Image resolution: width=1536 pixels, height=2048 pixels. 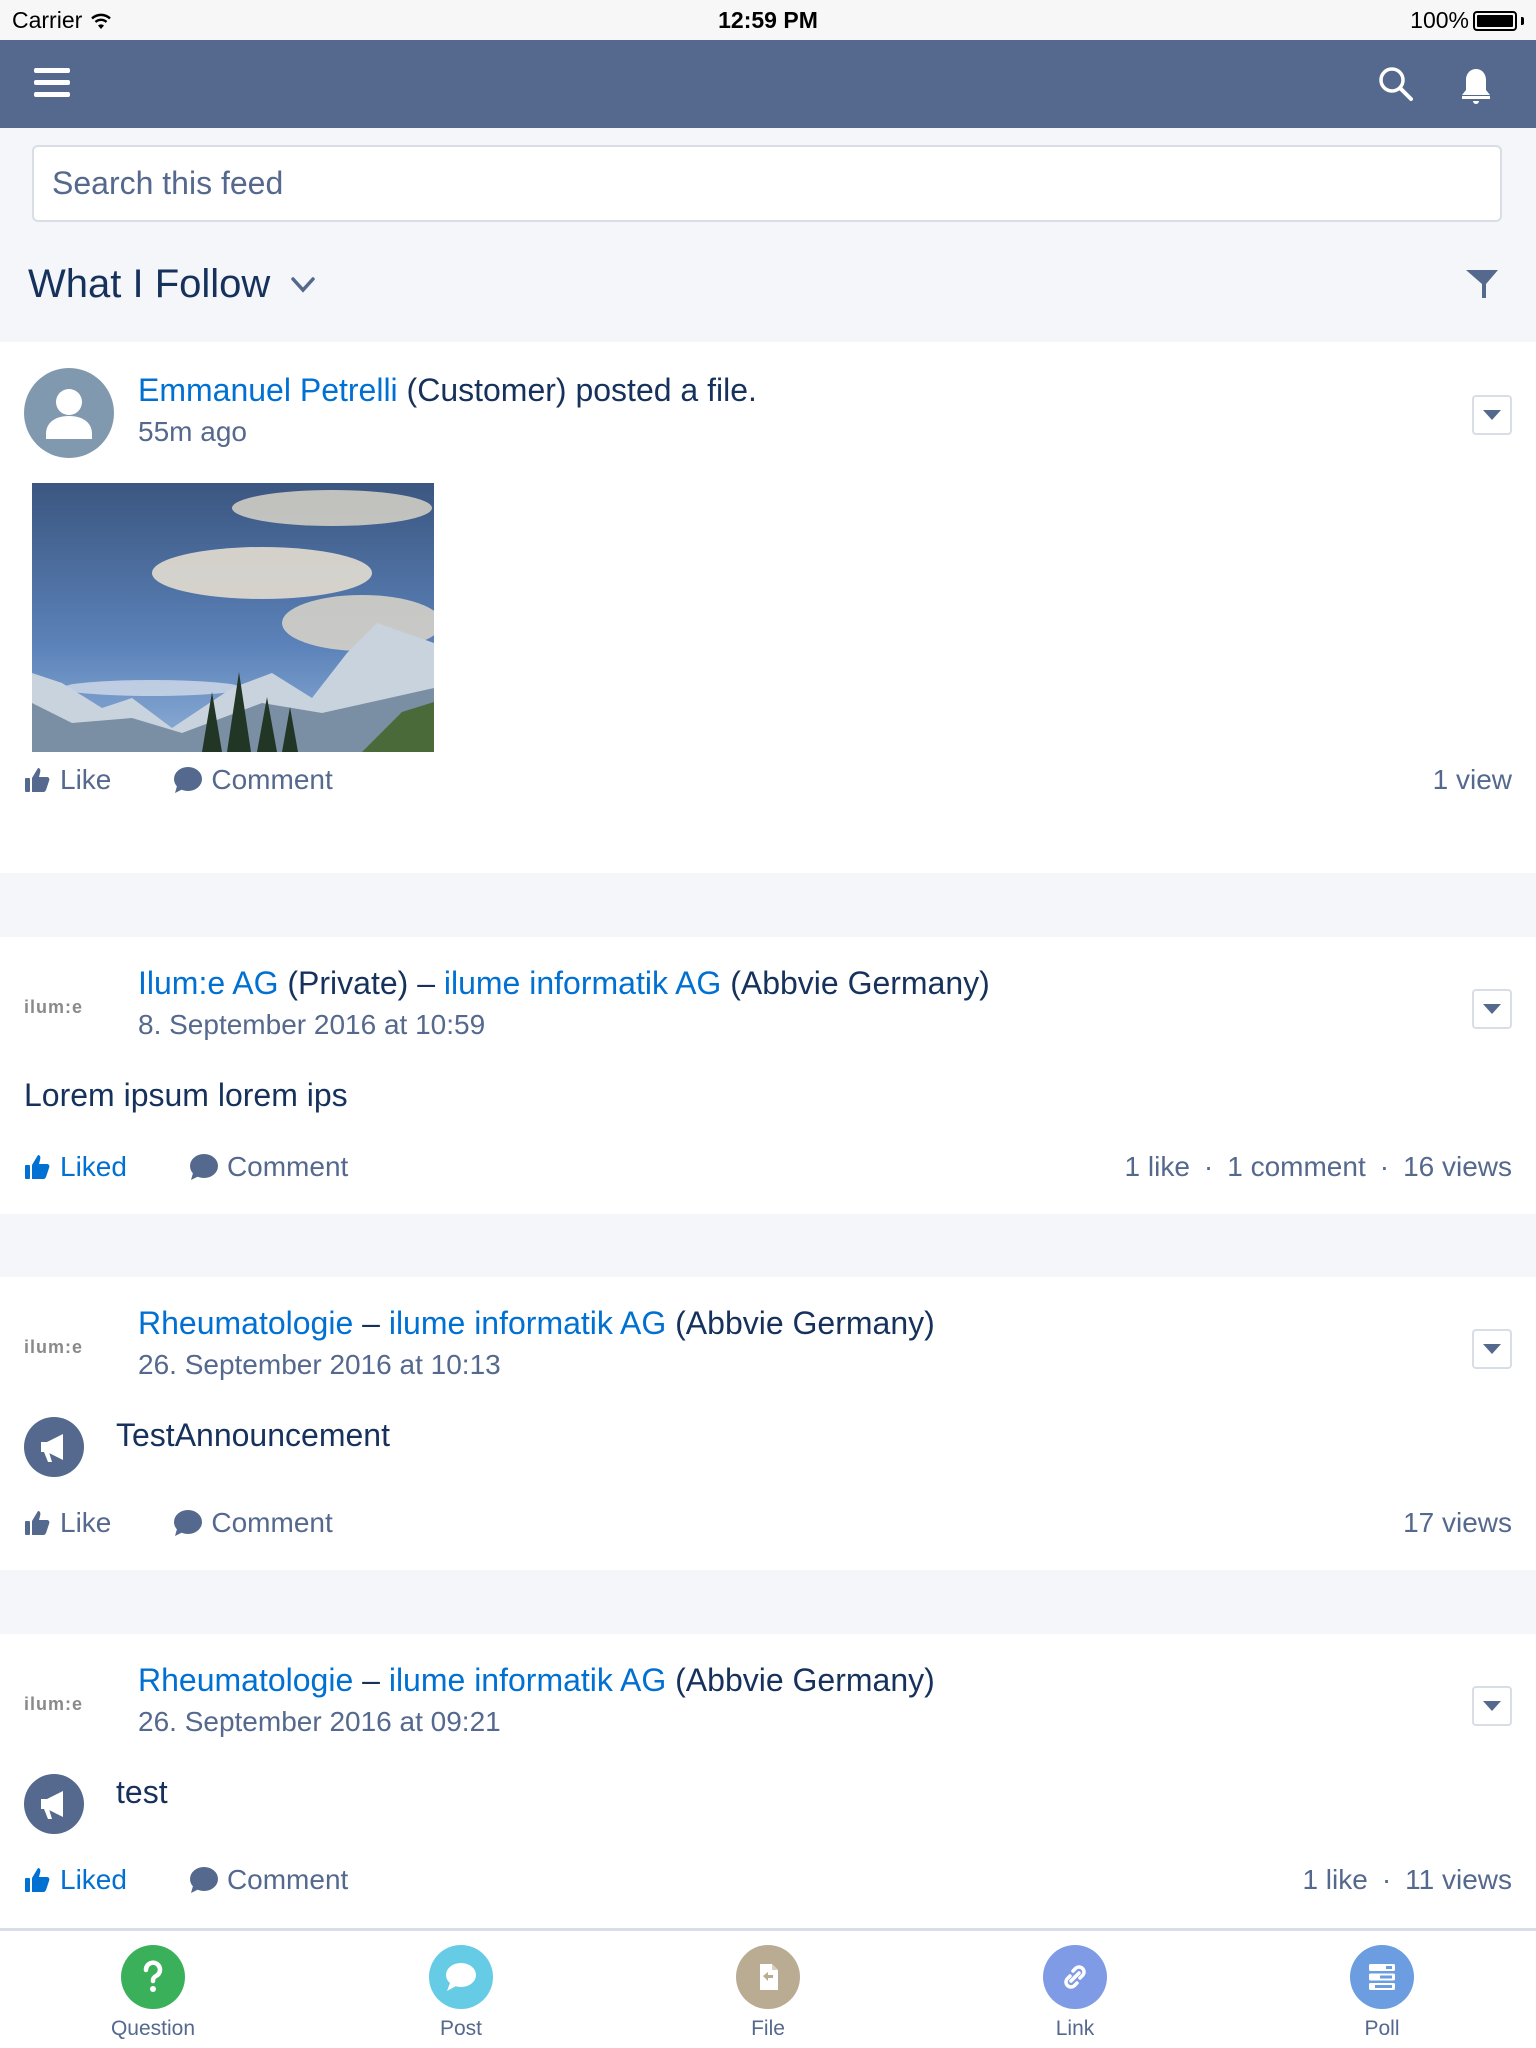 I want to click on group-link: Ilum:e AG, so click(x=208, y=983).